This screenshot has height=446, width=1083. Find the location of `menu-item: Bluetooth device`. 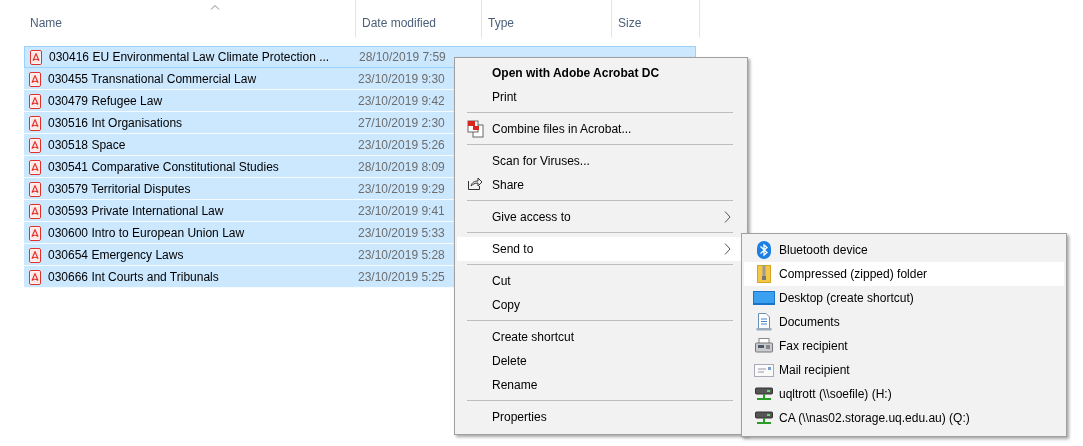

menu-item: Bluetooth device is located at coordinates (904, 250).